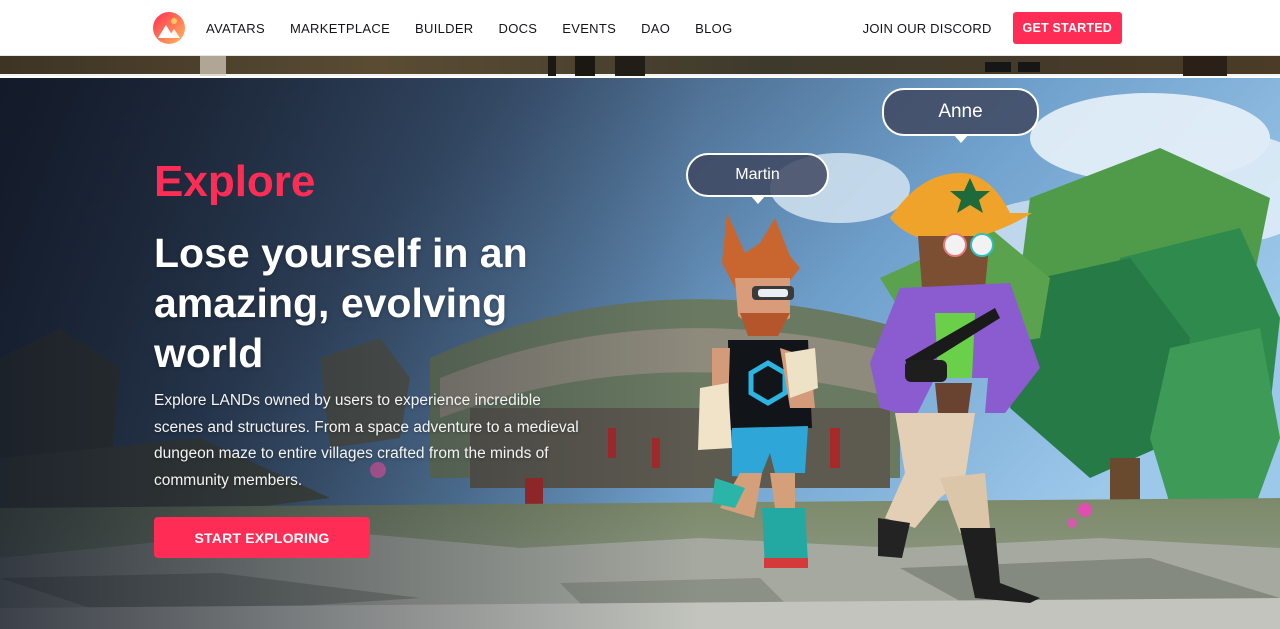  What do you see at coordinates (1067, 28) in the screenshot?
I see `get-started-button: GET STARTED` at bounding box center [1067, 28].